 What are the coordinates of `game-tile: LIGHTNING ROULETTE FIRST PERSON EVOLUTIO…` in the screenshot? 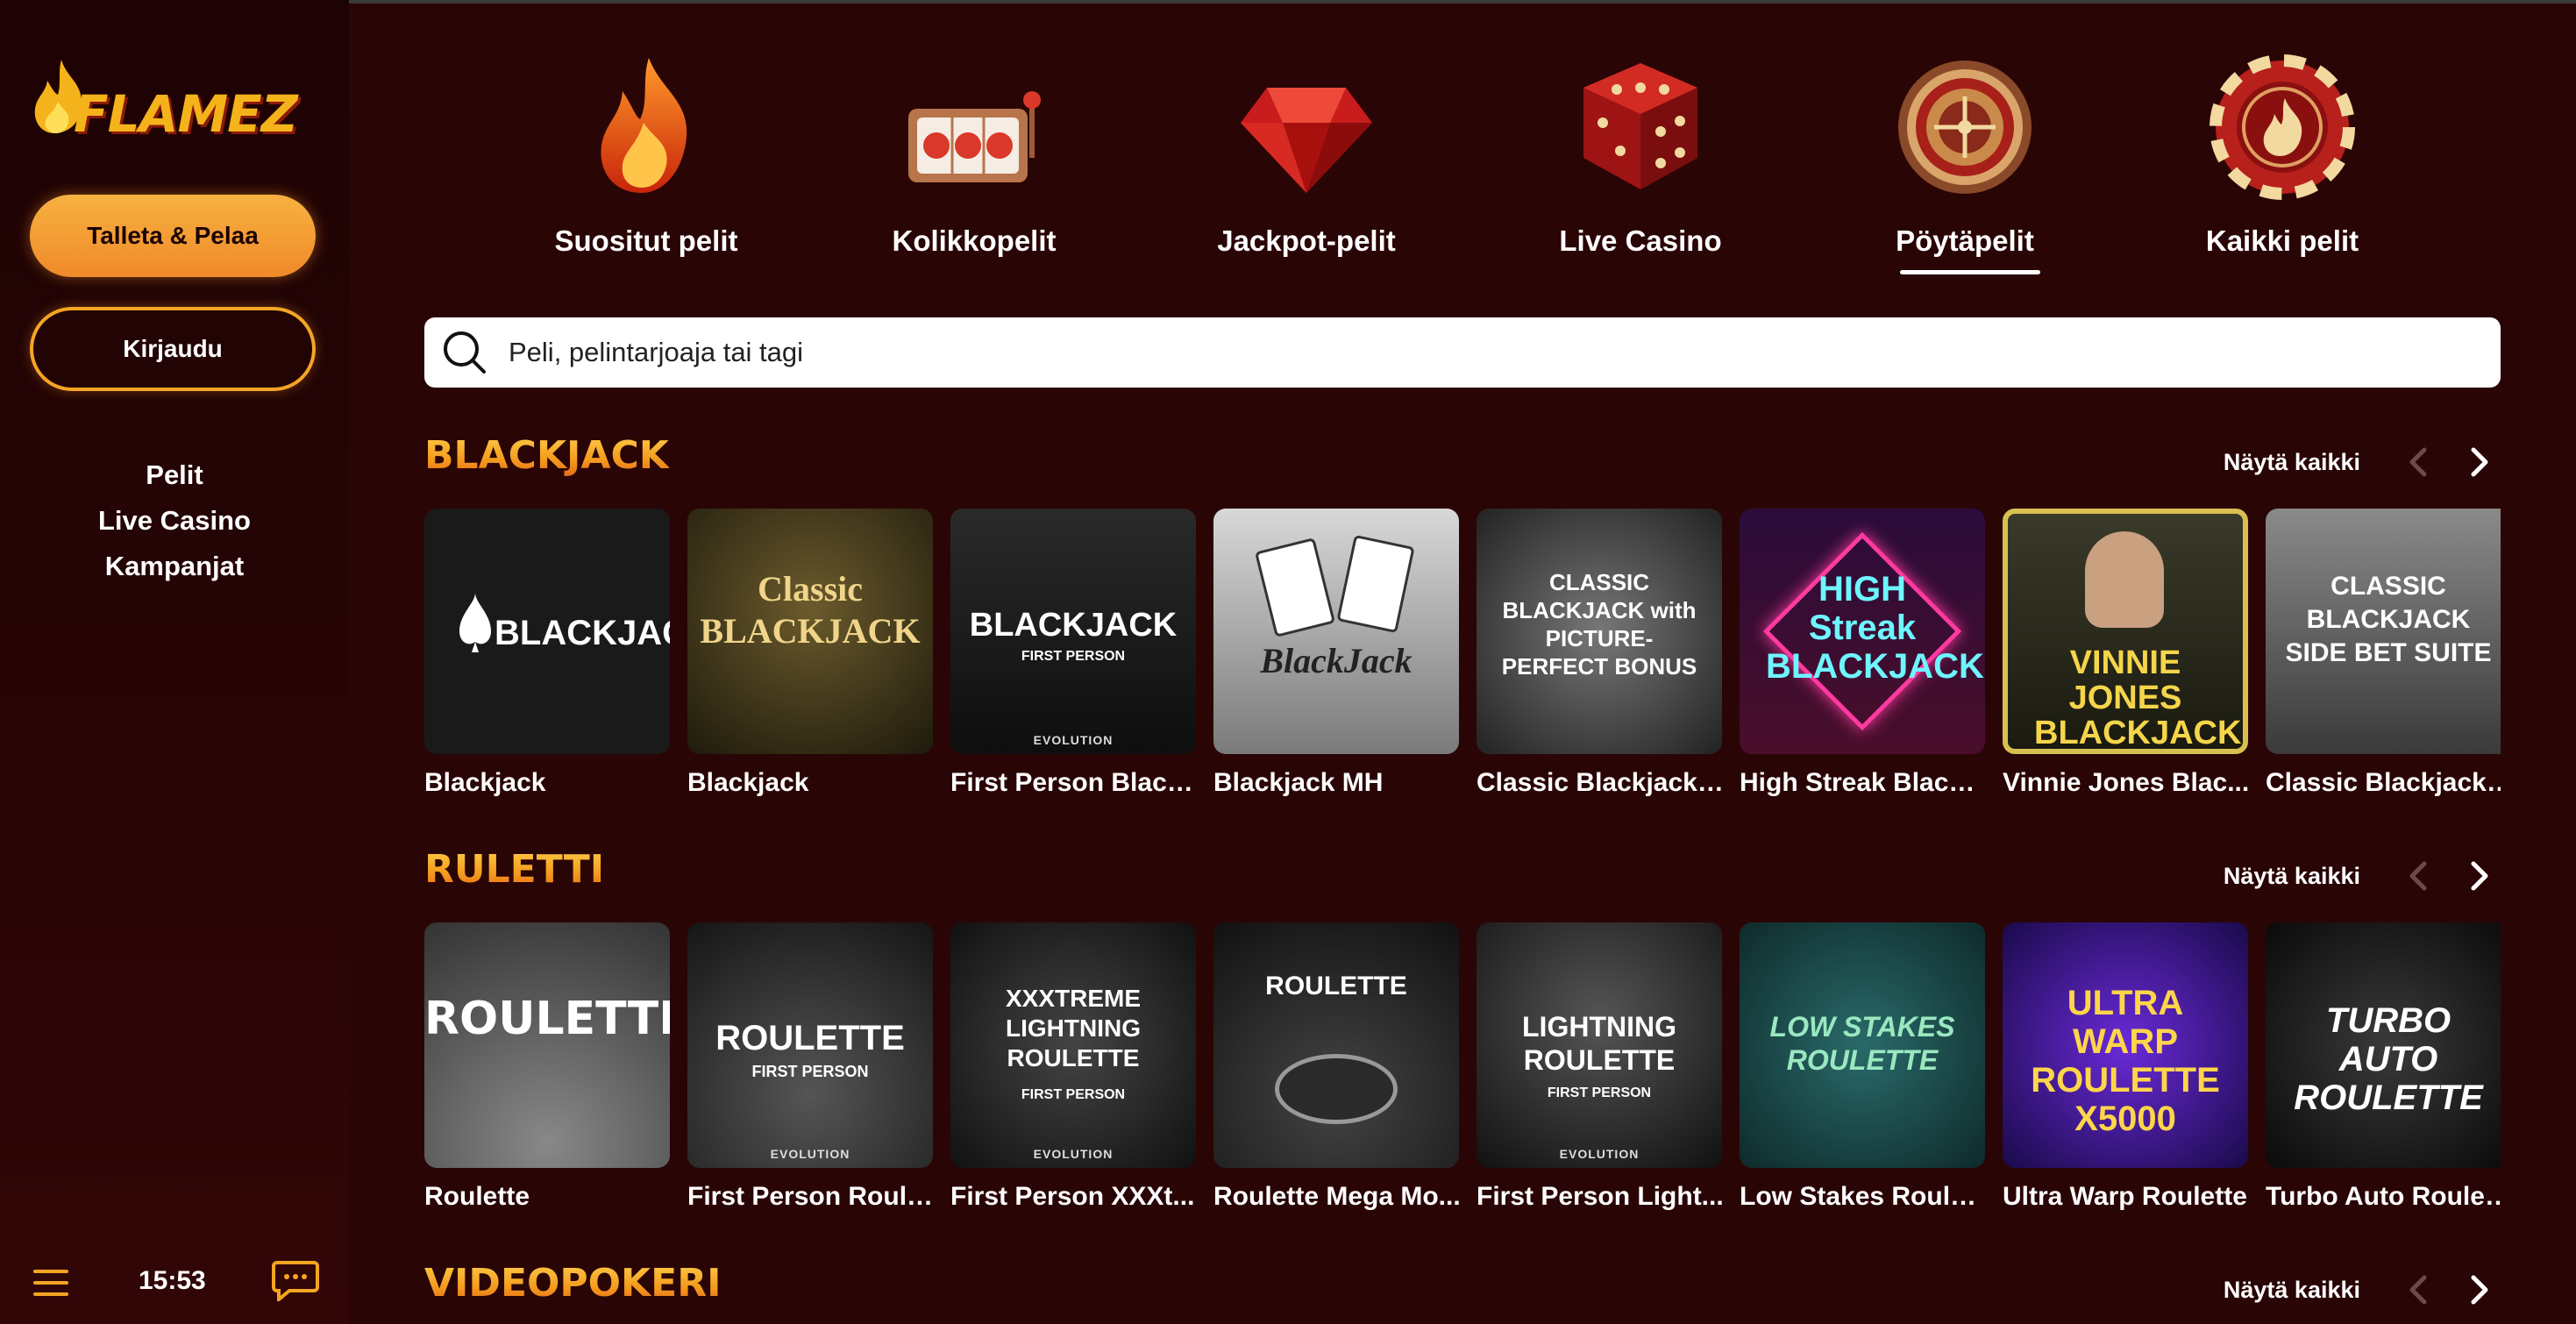 It's located at (1600, 1067).